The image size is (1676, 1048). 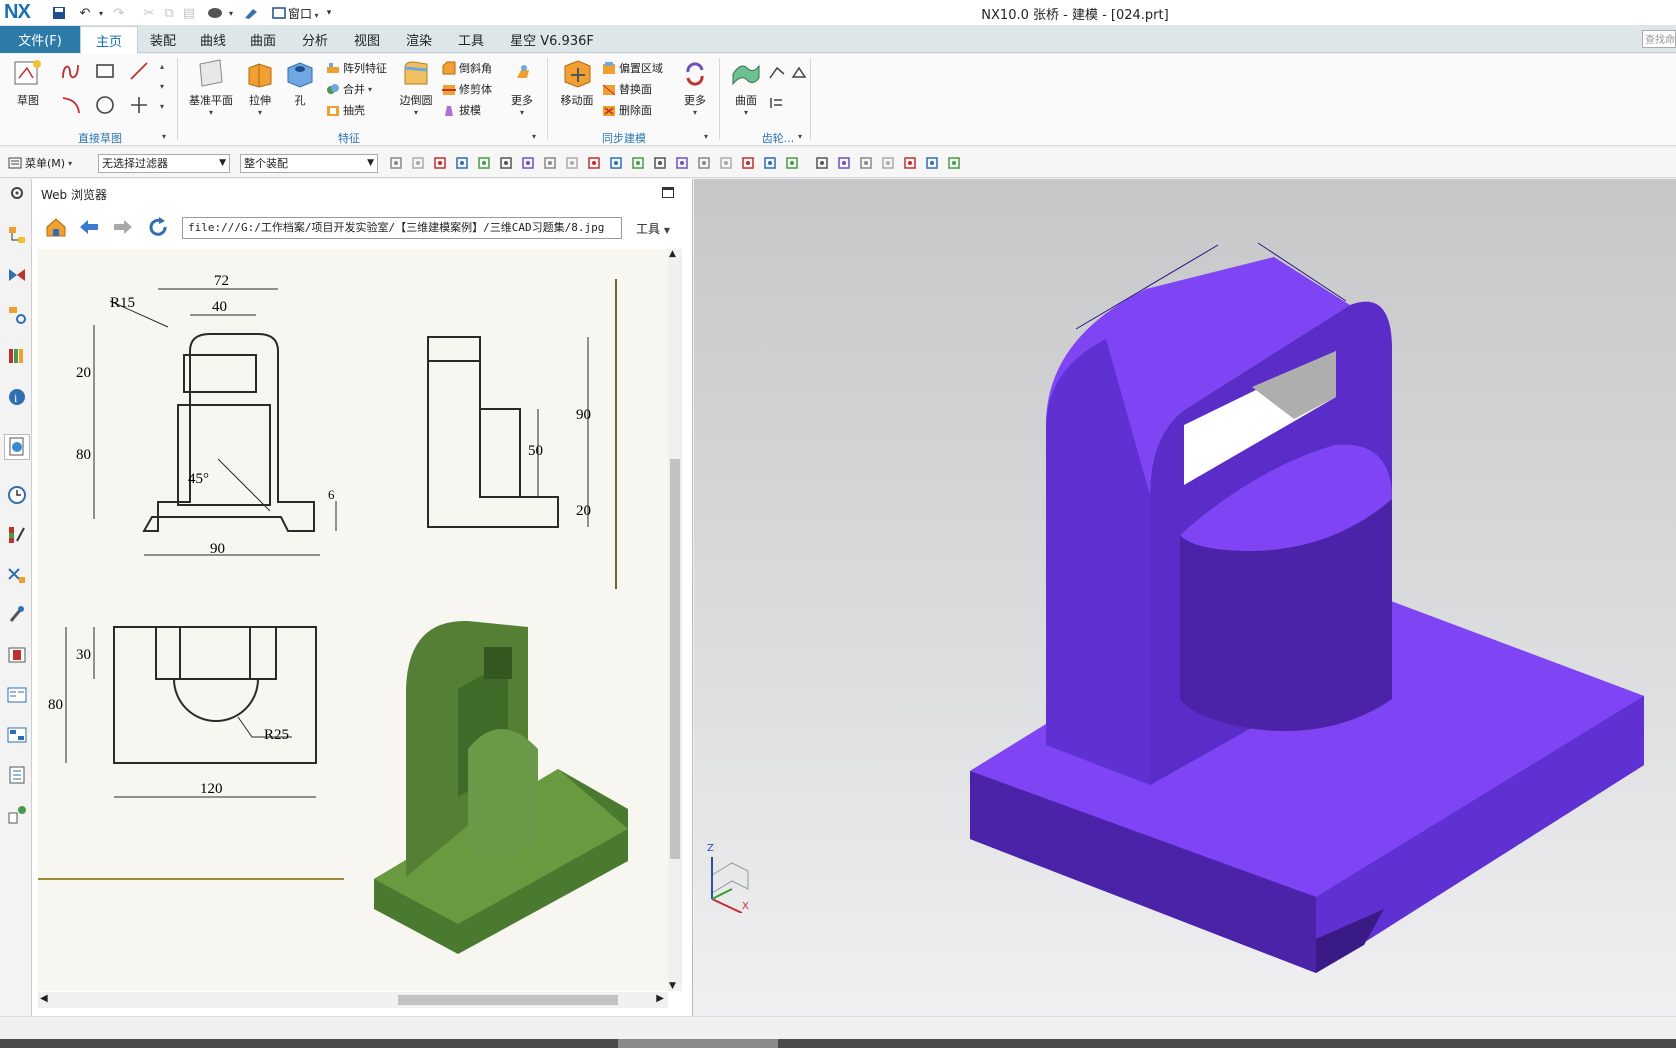 I want to click on tab-xingkong: 星空 V6.936F, so click(x=552, y=39).